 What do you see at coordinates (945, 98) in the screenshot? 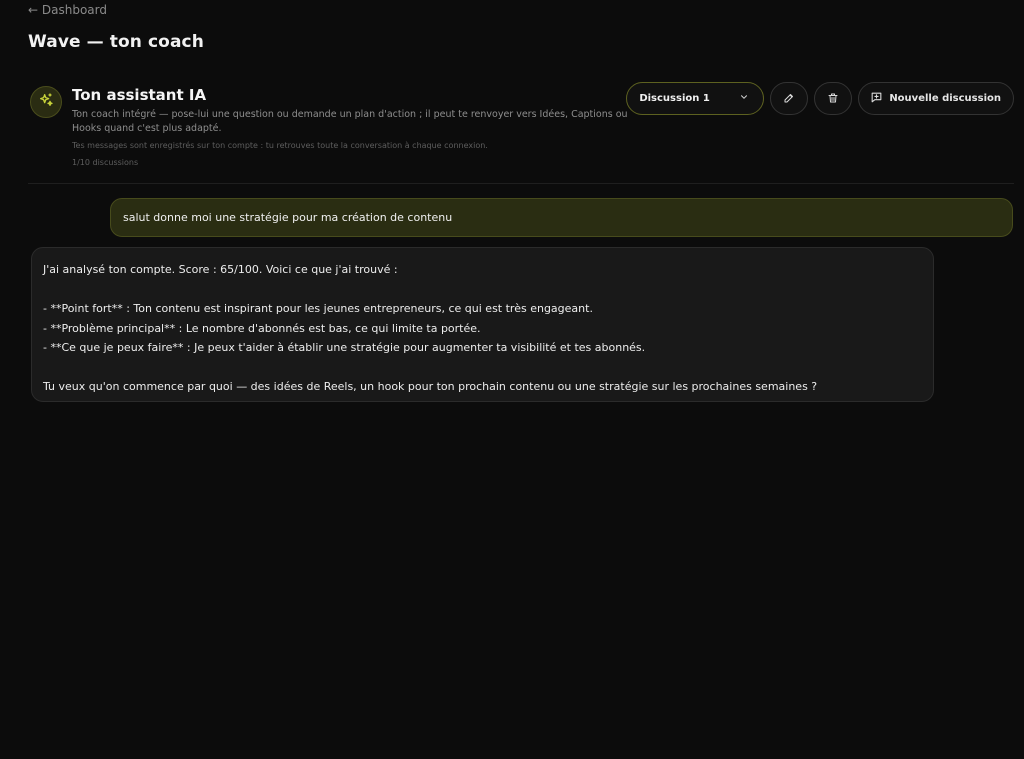
I see `new-discussion-label: Nouvelle discussion` at bounding box center [945, 98].